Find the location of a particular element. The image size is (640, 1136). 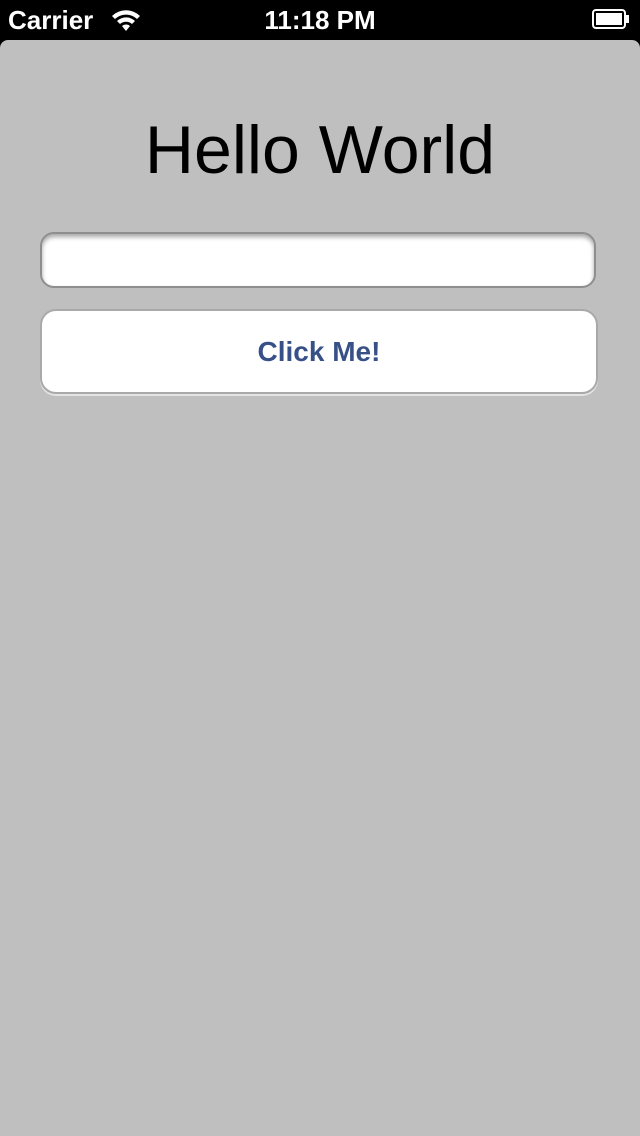

battery-icon is located at coordinates (611, 19).